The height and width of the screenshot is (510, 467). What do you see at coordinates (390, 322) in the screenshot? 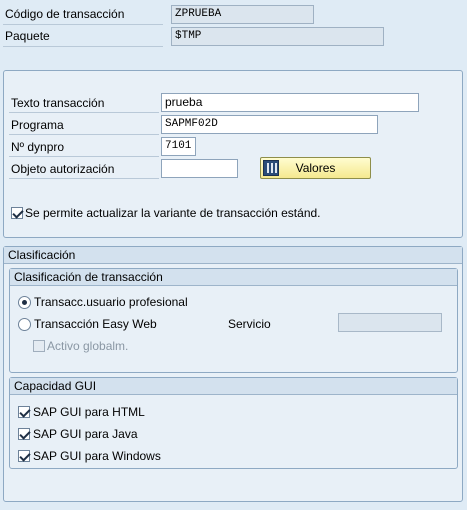
I see `service-input` at bounding box center [390, 322].